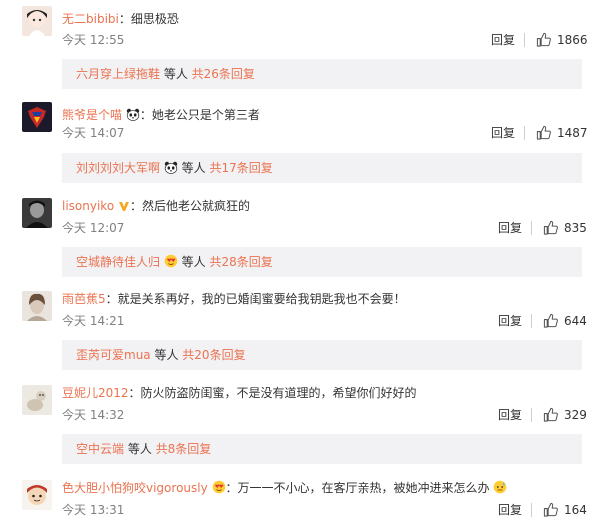 The height and width of the screenshot is (527, 600). Describe the element at coordinates (93, 133) in the screenshot. I see `comment-time: 今天 14:07` at that location.